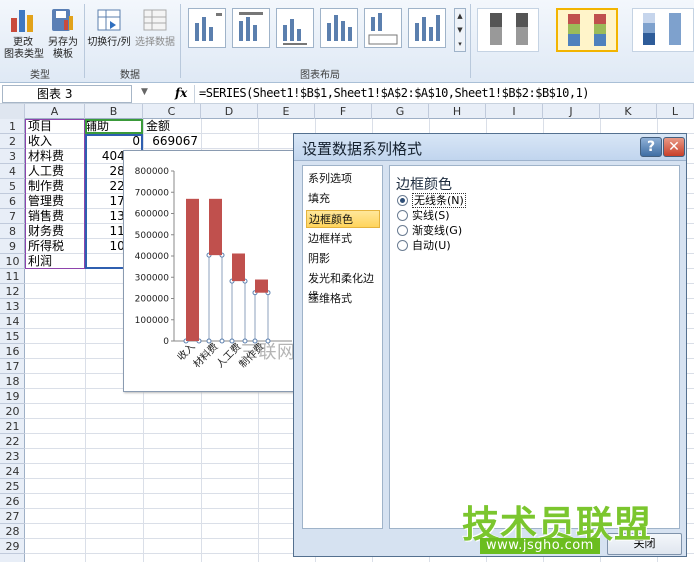  What do you see at coordinates (155, 27) in the screenshot?
I see `select-data-button: 选择数据` at bounding box center [155, 27].